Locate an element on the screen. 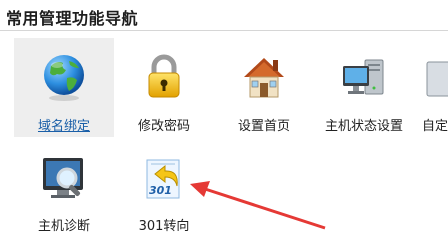 The image size is (448, 250). house-icon is located at coordinates (264, 77).